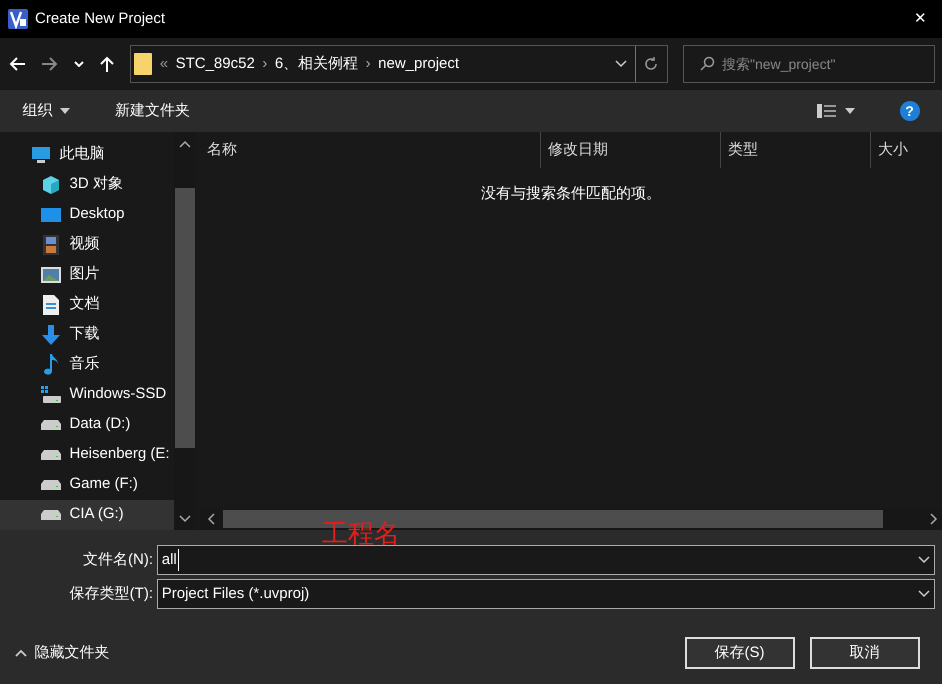  I want to click on back-arrow-icon, so click(17, 64).